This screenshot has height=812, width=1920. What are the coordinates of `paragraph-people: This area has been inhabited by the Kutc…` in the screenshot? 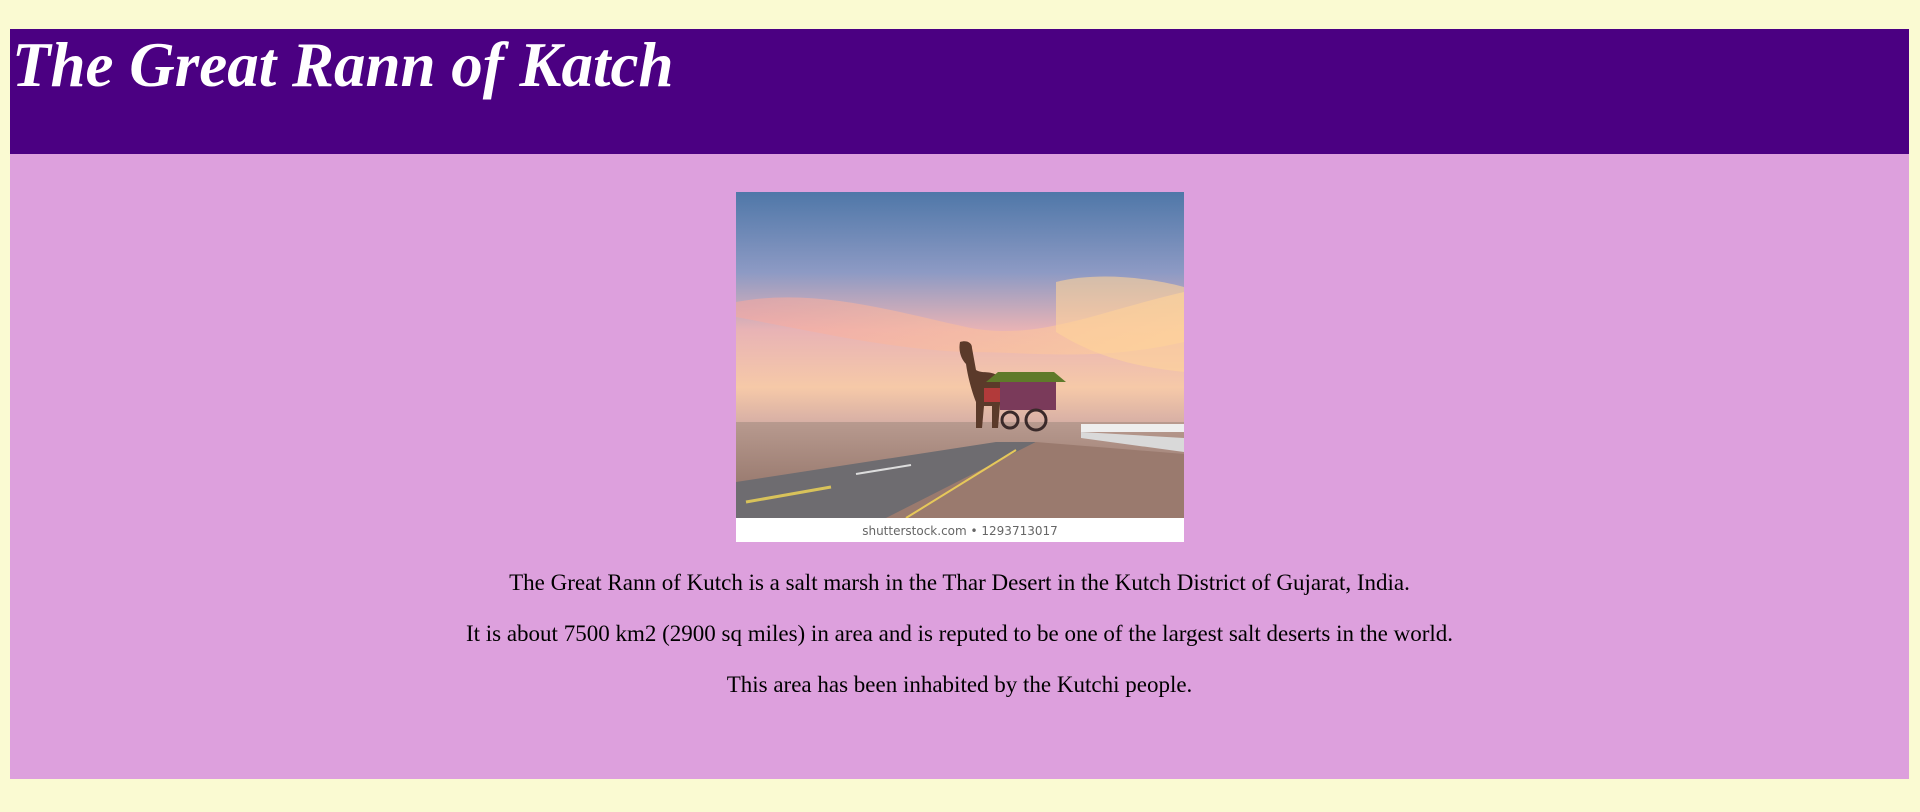 It's located at (959, 684).